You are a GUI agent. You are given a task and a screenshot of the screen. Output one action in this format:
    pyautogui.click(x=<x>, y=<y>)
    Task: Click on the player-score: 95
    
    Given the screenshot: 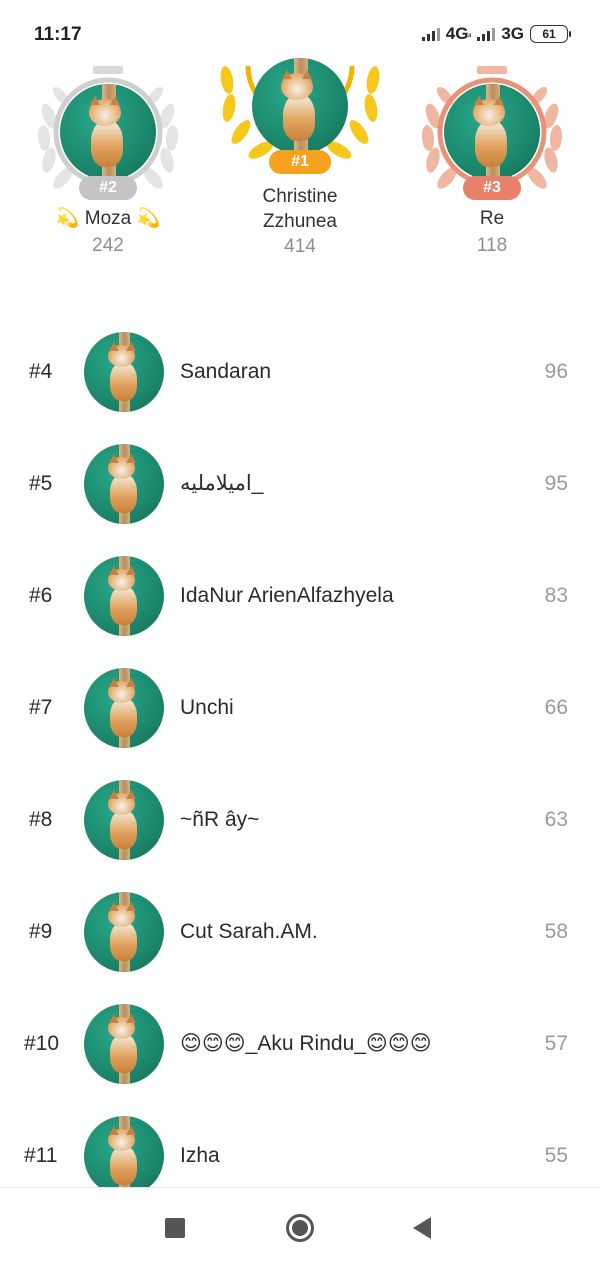 What is the action you would take?
    pyautogui.click(x=556, y=483)
    